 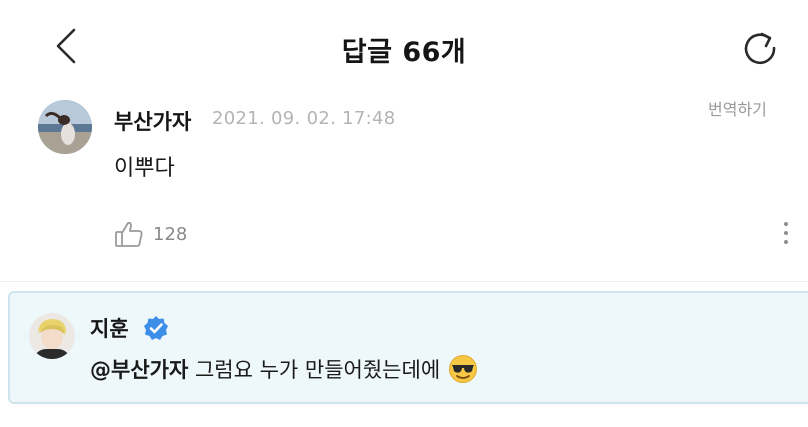 I want to click on like-count: 128, so click(x=170, y=234).